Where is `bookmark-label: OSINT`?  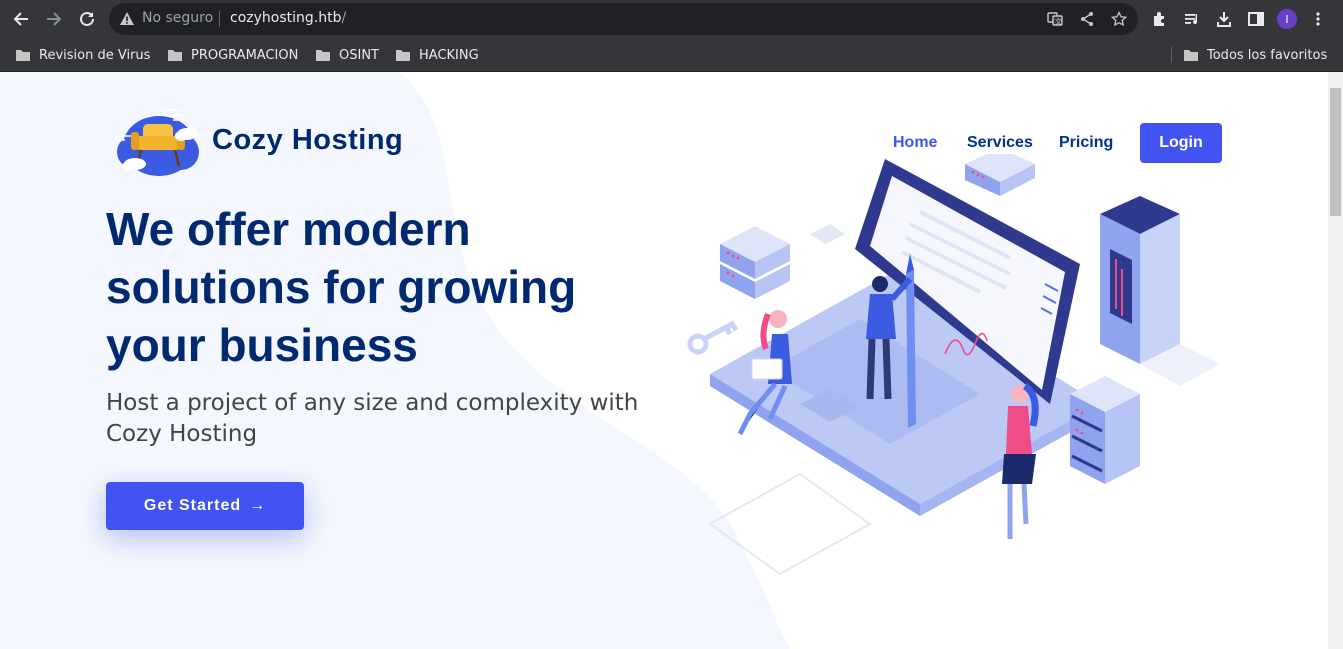
bookmark-label: OSINT is located at coordinates (359, 55).